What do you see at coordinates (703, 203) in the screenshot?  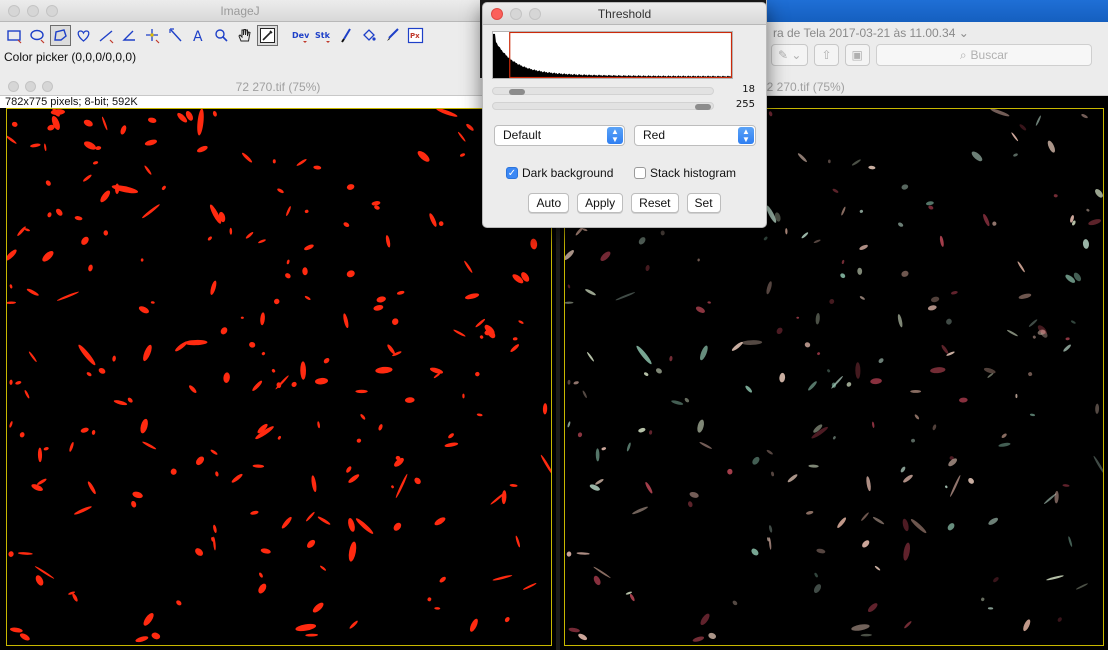 I see `set-button: Set` at bounding box center [703, 203].